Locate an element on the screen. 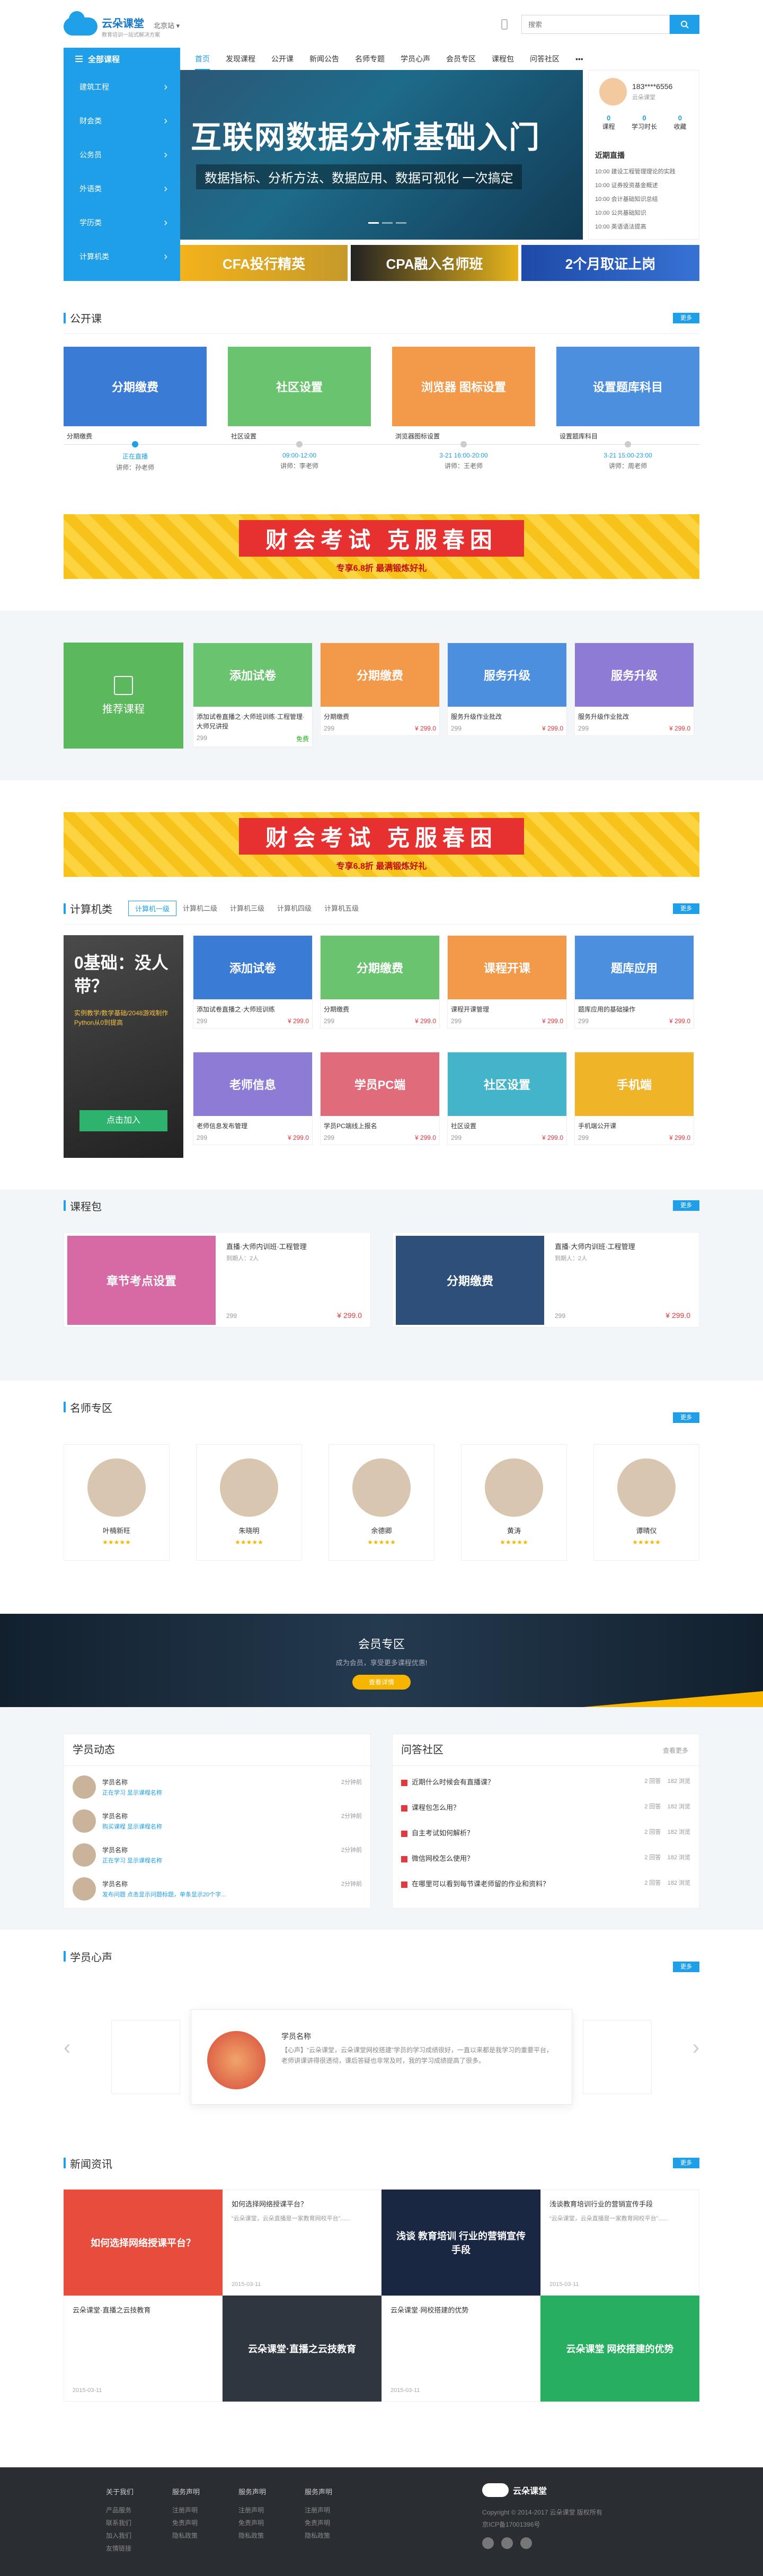  member-detail-button: 查看详情 is located at coordinates (381, 1682).